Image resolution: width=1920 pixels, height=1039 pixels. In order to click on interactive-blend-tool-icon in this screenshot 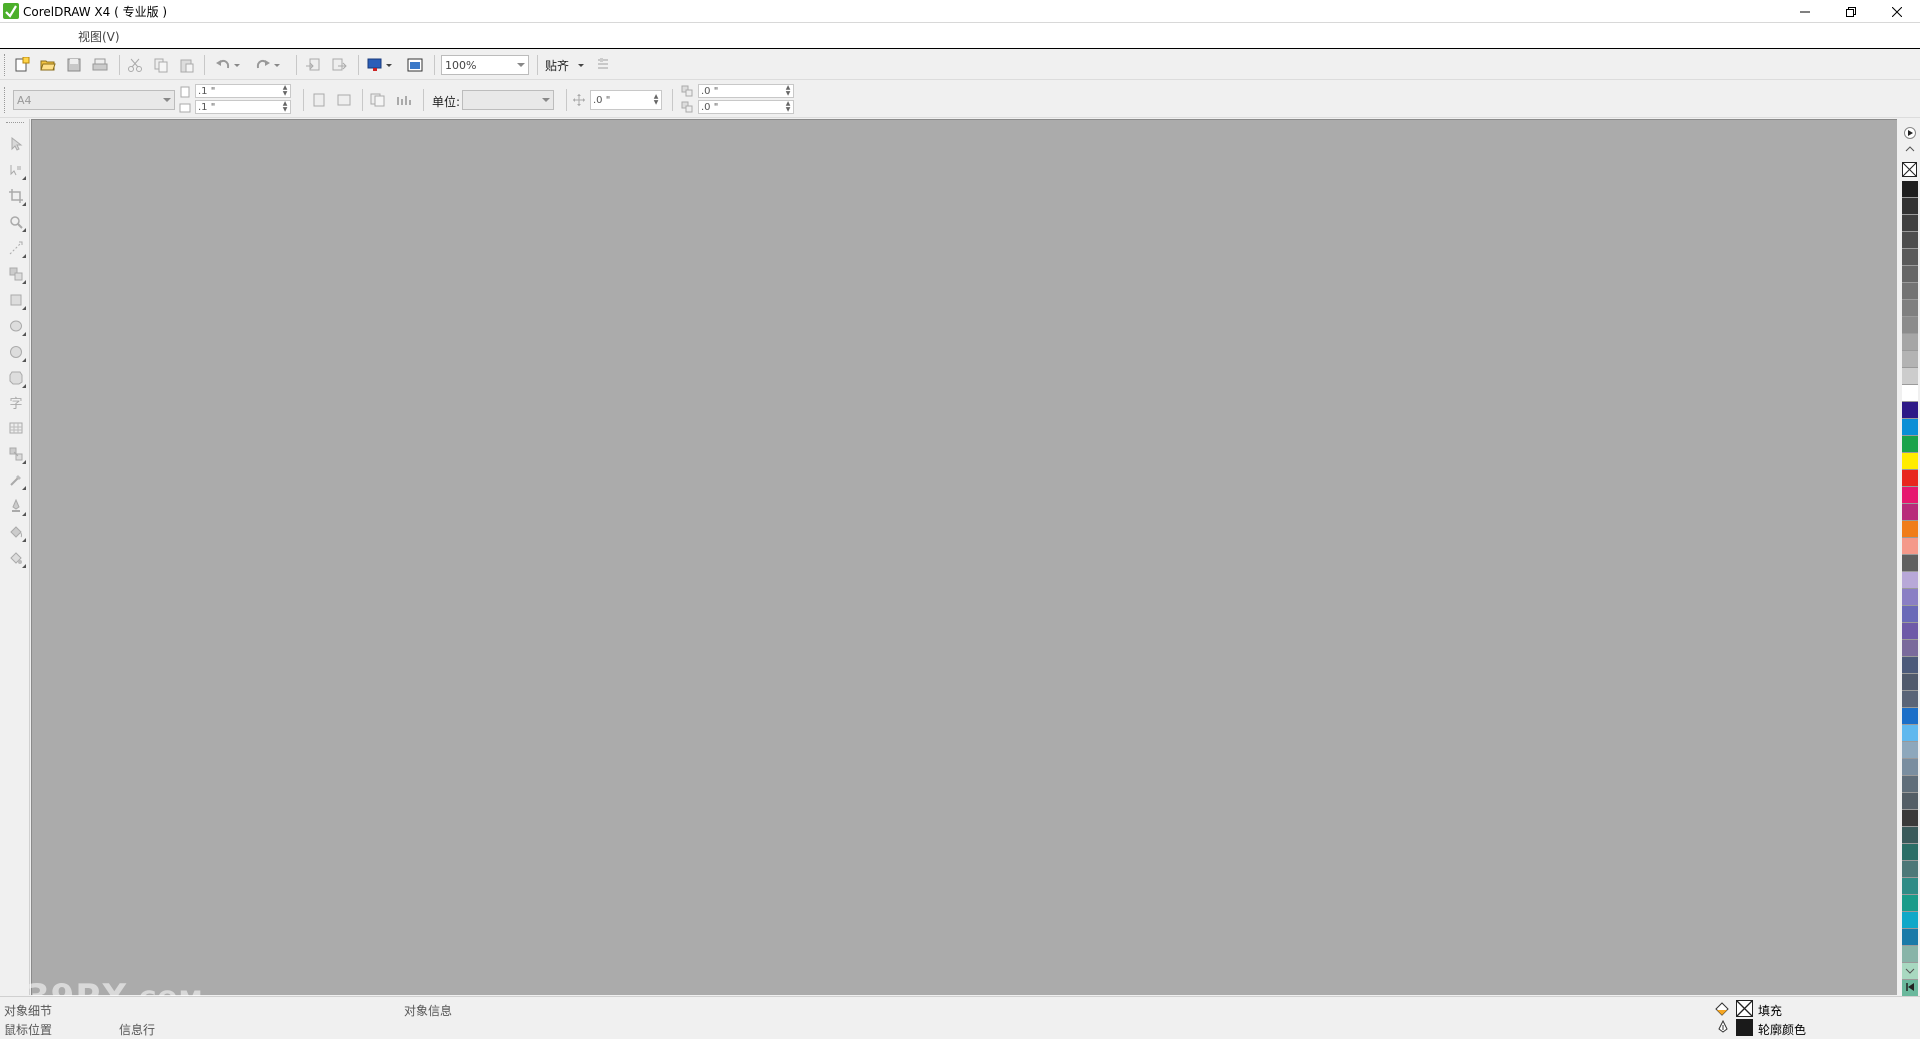, I will do `click(16, 454)`.